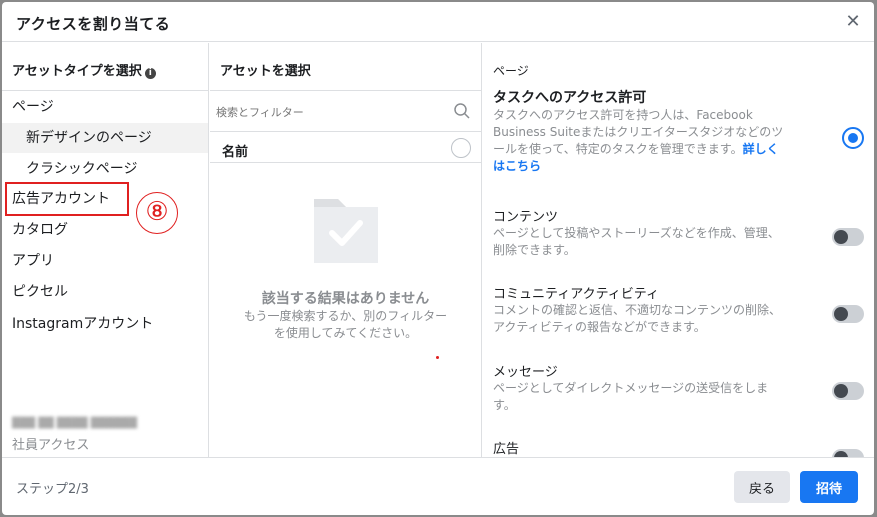 This screenshot has height=517, width=877. Describe the element at coordinates (636, 233) in the screenshot. I see `content-desc-line: ページとして投稿やストーリーズなどを作成、管理、` at that location.